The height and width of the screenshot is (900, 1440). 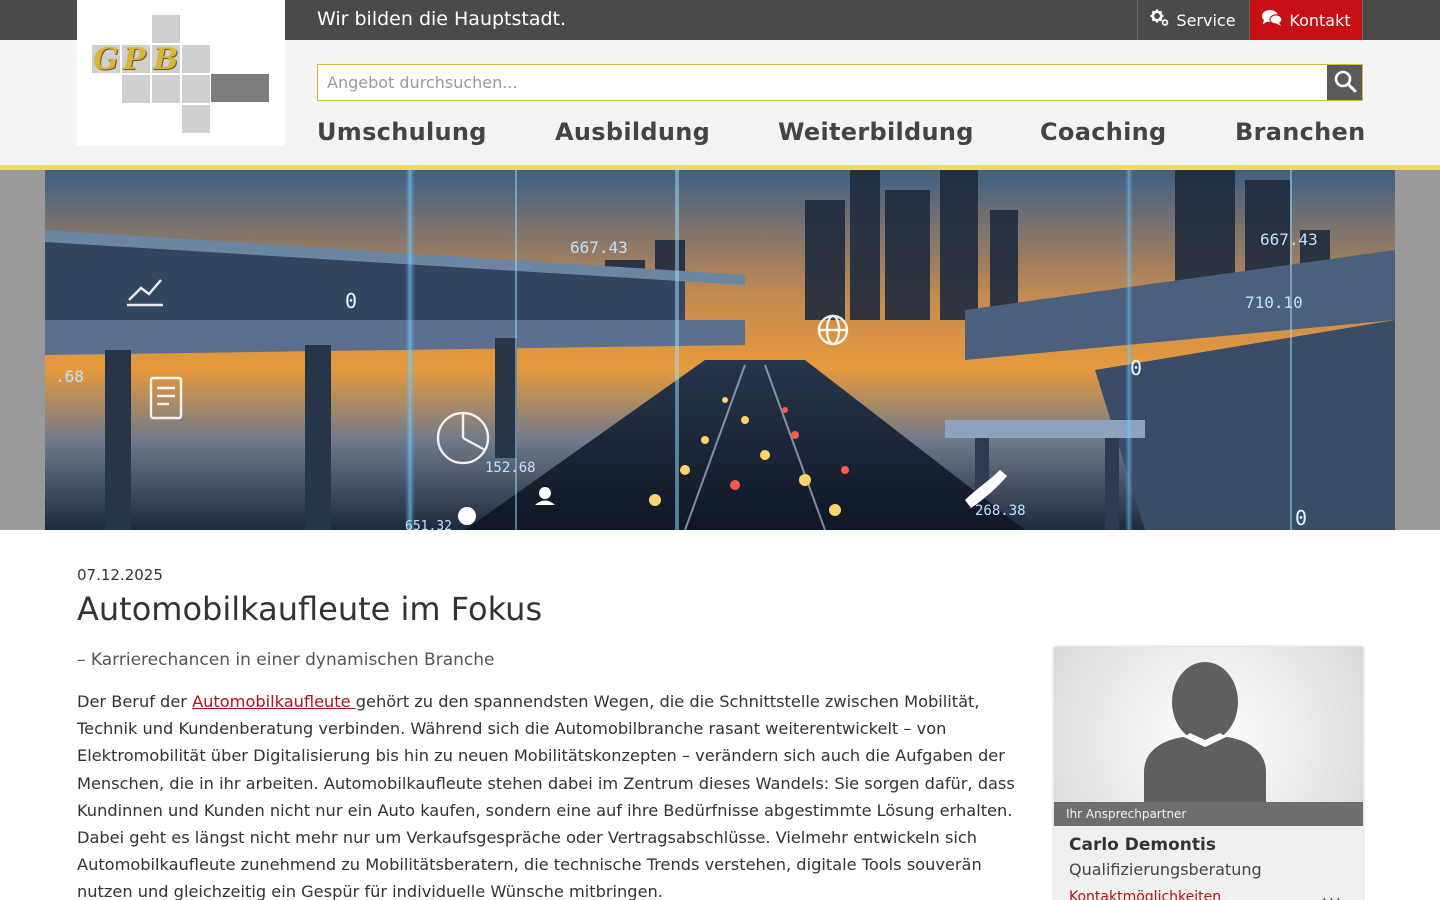 I want to click on search-input, so click(x=823, y=82).